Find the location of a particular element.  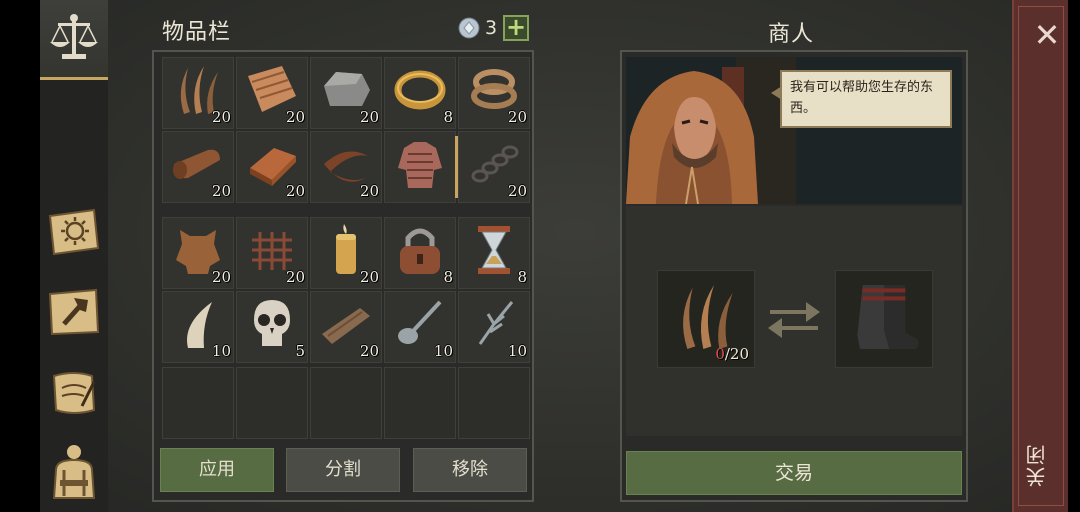

backpack-character-icon is located at coordinates (74, 470).